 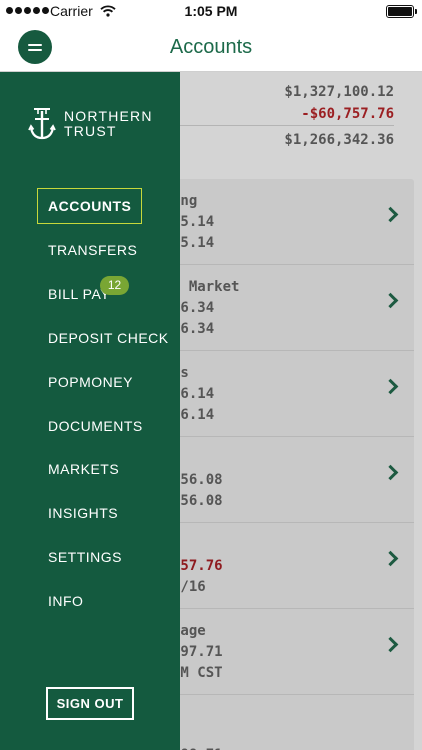 I want to click on menu-item-documents: DOCUMENTS, so click(x=95, y=426).